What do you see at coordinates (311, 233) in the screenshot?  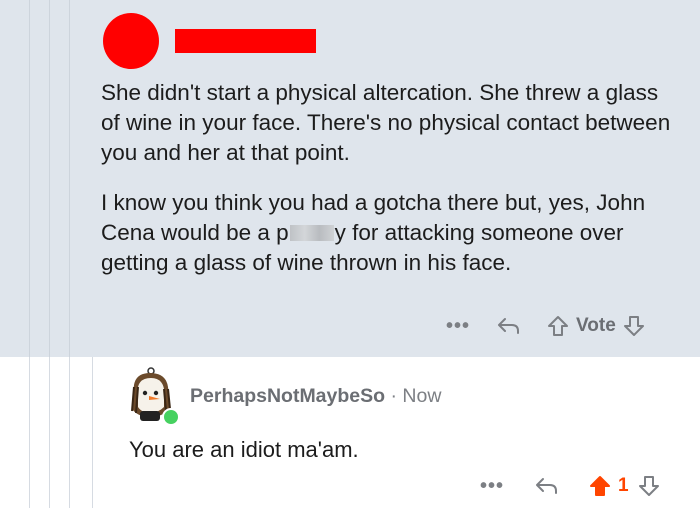 I see `censored-word` at bounding box center [311, 233].